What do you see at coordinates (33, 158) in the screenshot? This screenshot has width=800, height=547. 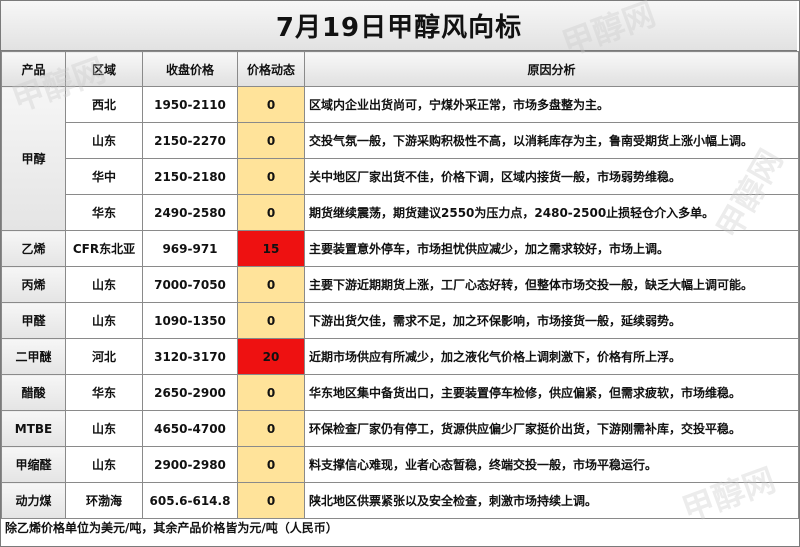 I see `product-cell: 甲醇` at bounding box center [33, 158].